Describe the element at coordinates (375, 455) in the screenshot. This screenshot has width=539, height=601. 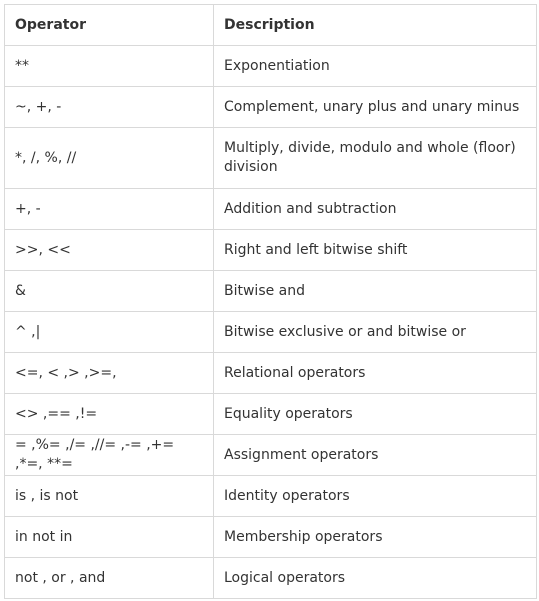
I see `description-cell: Assignment operators` at that location.